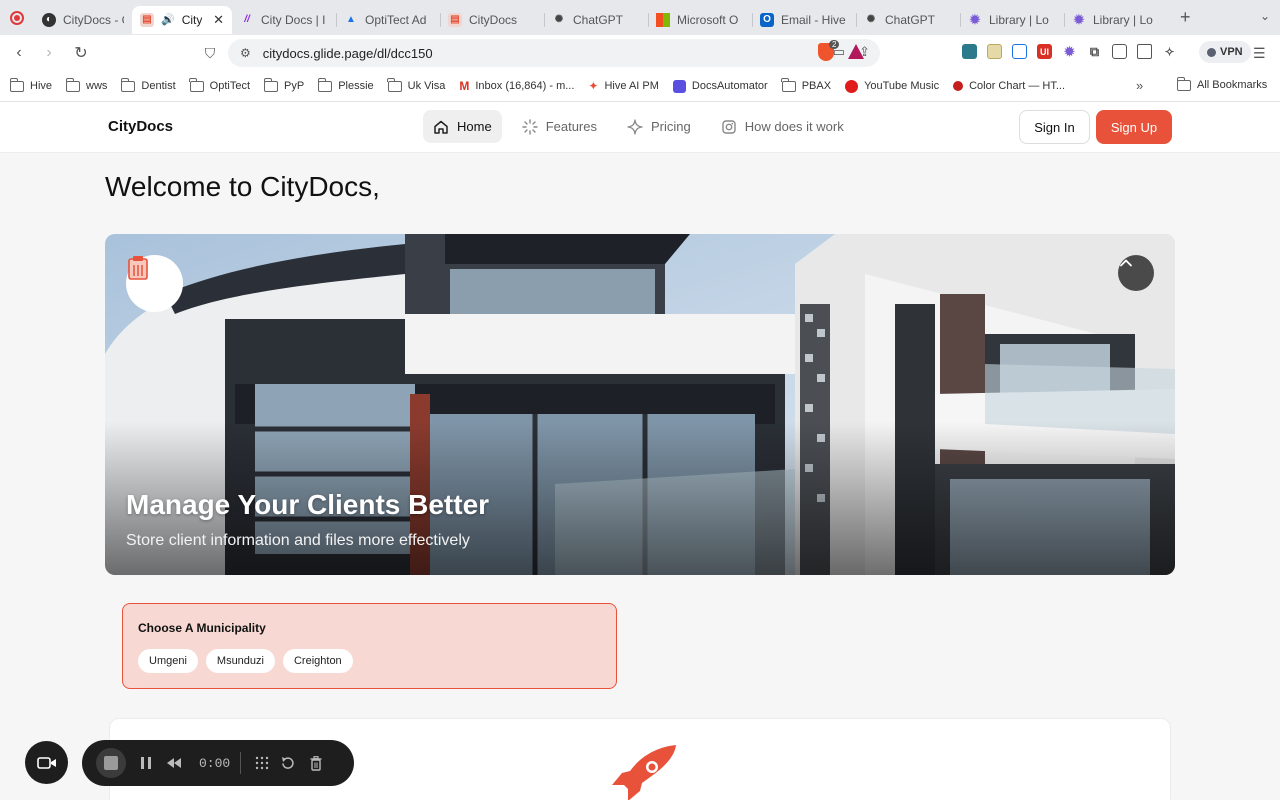 The height and width of the screenshot is (800, 1280). Describe the element at coordinates (559, 126) in the screenshot. I see `nav-features: Features` at that location.